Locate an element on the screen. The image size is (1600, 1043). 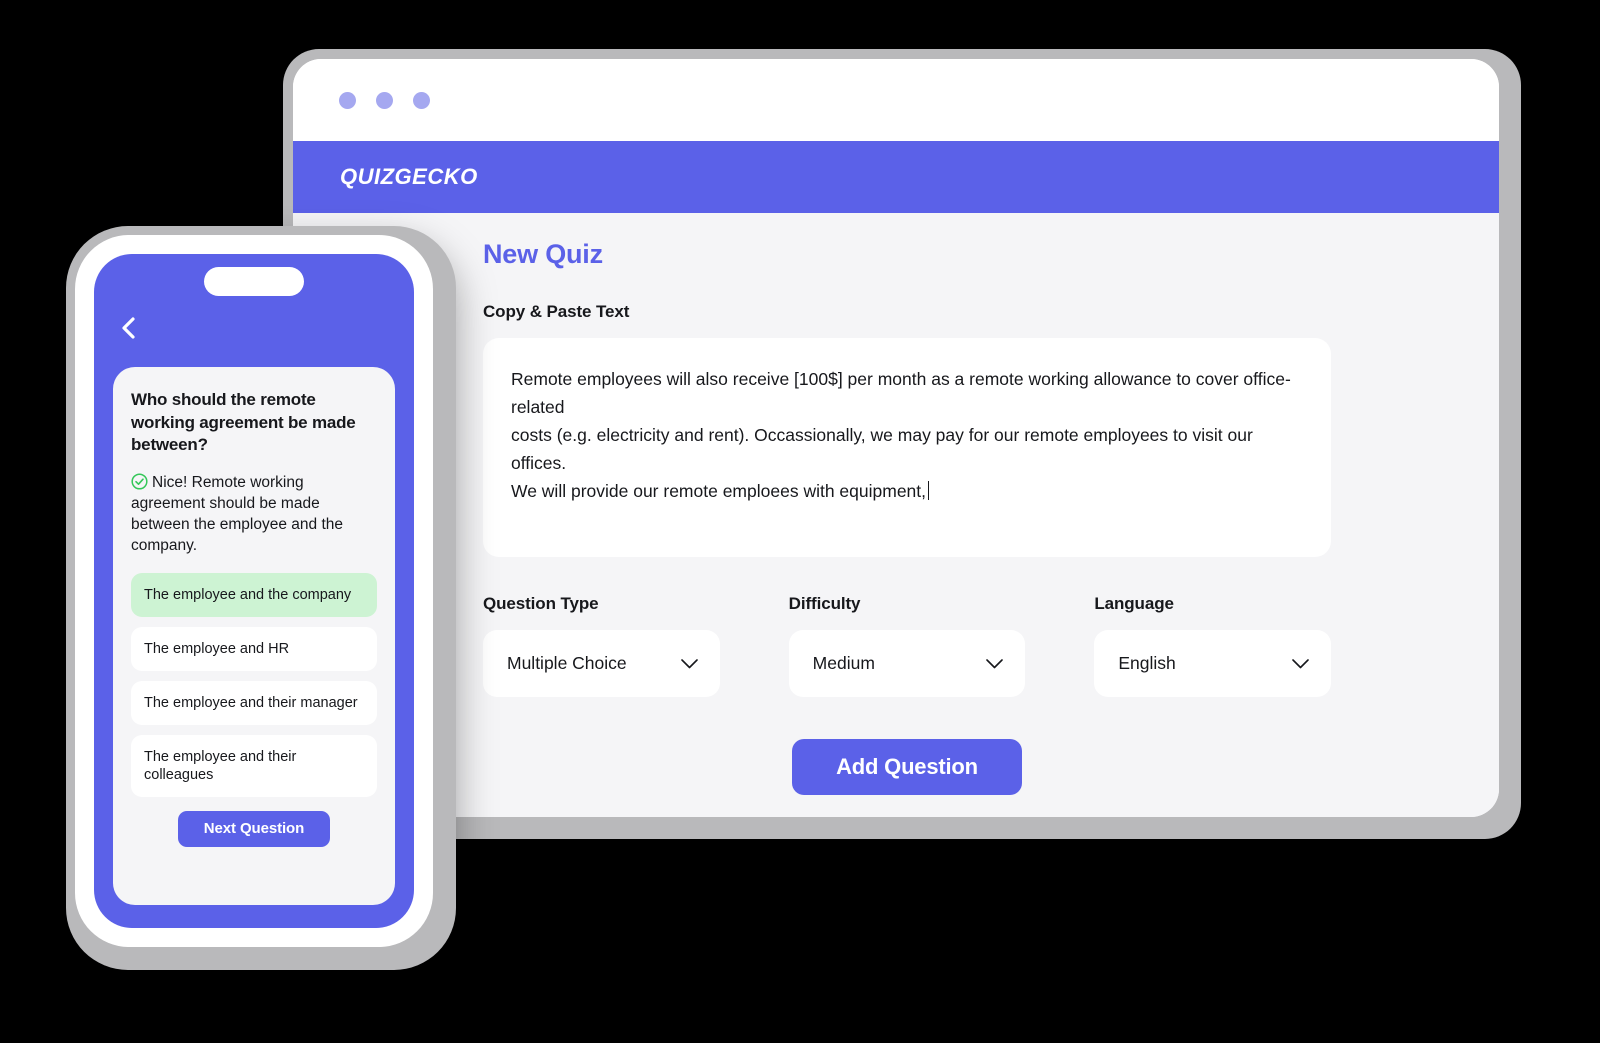
brand-logo: QUIZGECKO is located at coordinates (409, 177).